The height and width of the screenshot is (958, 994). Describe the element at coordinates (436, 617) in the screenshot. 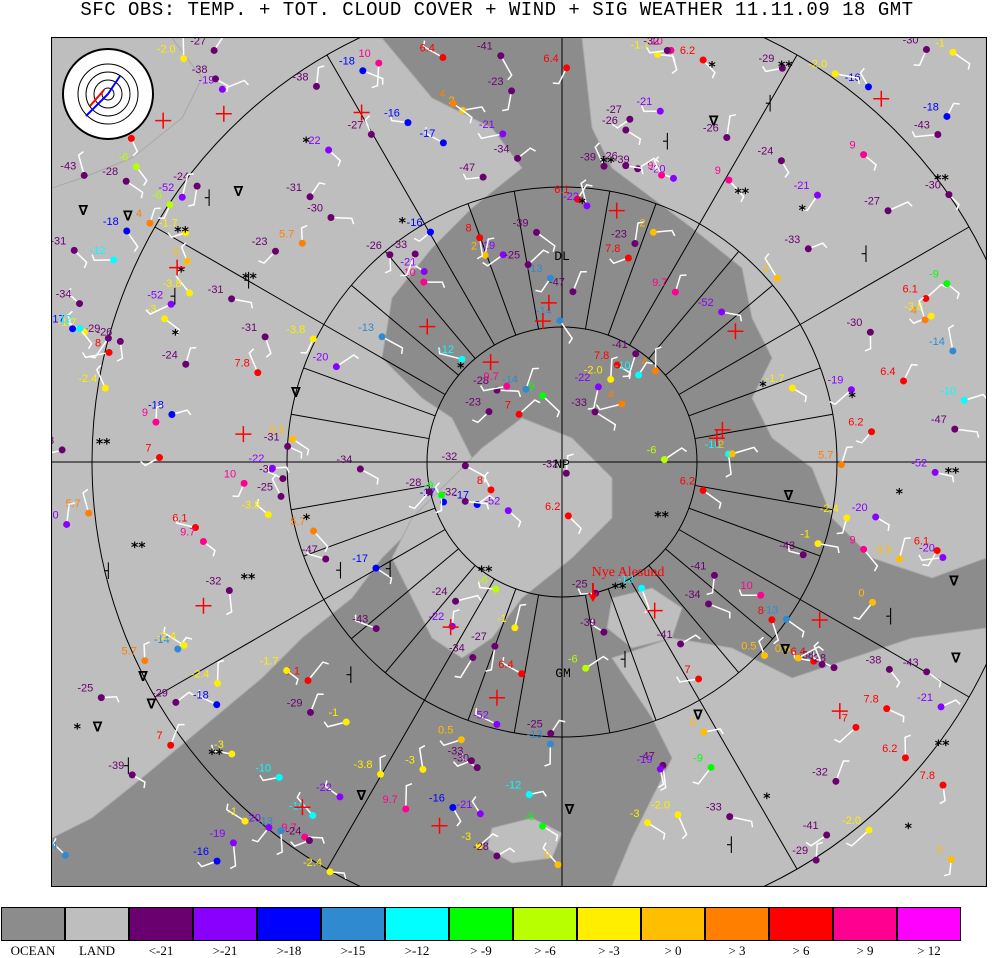

I see `temperature-label: -22` at that location.